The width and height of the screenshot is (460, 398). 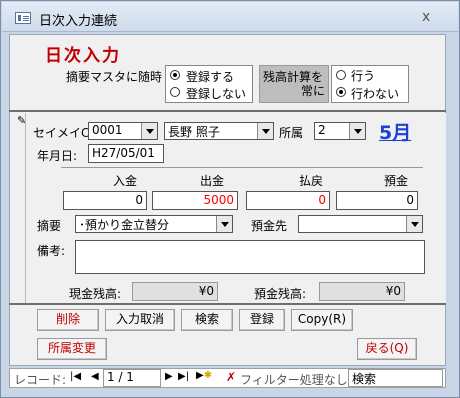 What do you see at coordinates (227, 111) in the screenshot?
I see `section-divider-top` at bounding box center [227, 111].